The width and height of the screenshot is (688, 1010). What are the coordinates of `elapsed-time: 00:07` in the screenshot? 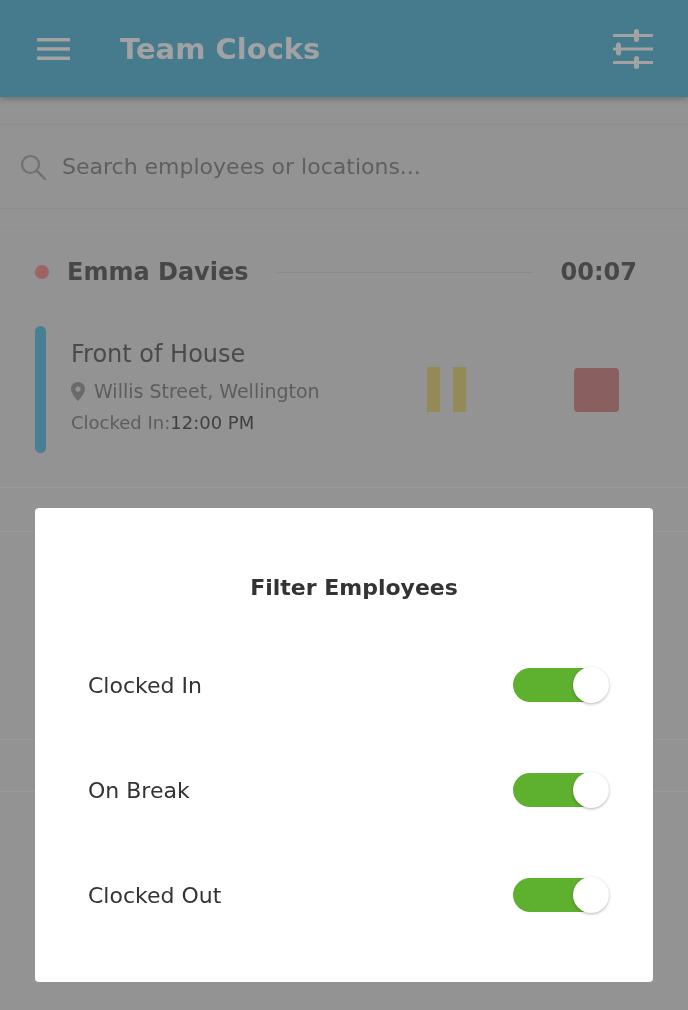 It's located at (598, 272).